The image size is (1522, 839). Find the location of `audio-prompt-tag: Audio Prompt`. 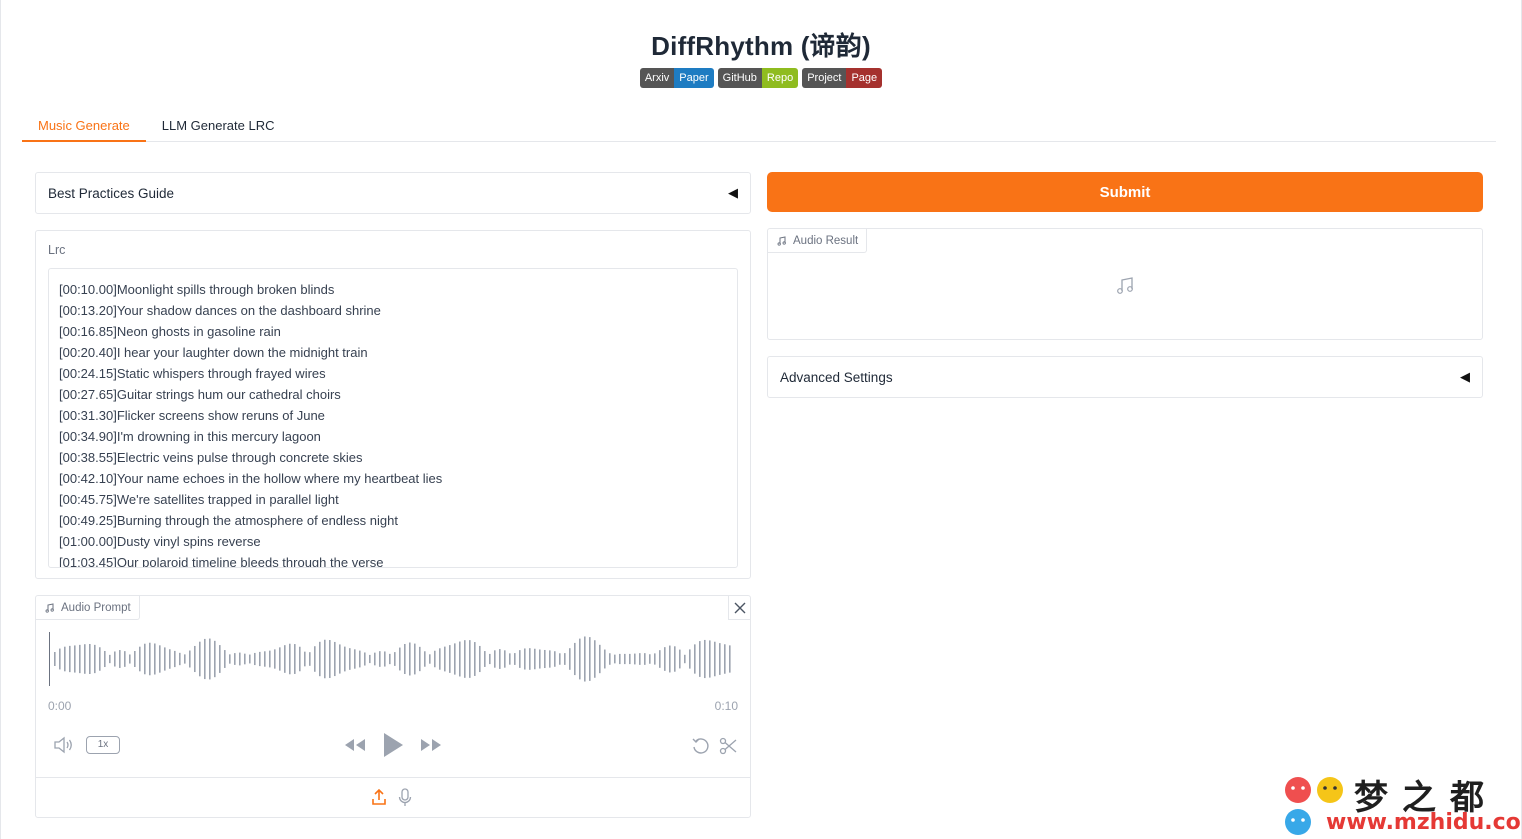

audio-prompt-tag: Audio Prompt is located at coordinates (88, 608).